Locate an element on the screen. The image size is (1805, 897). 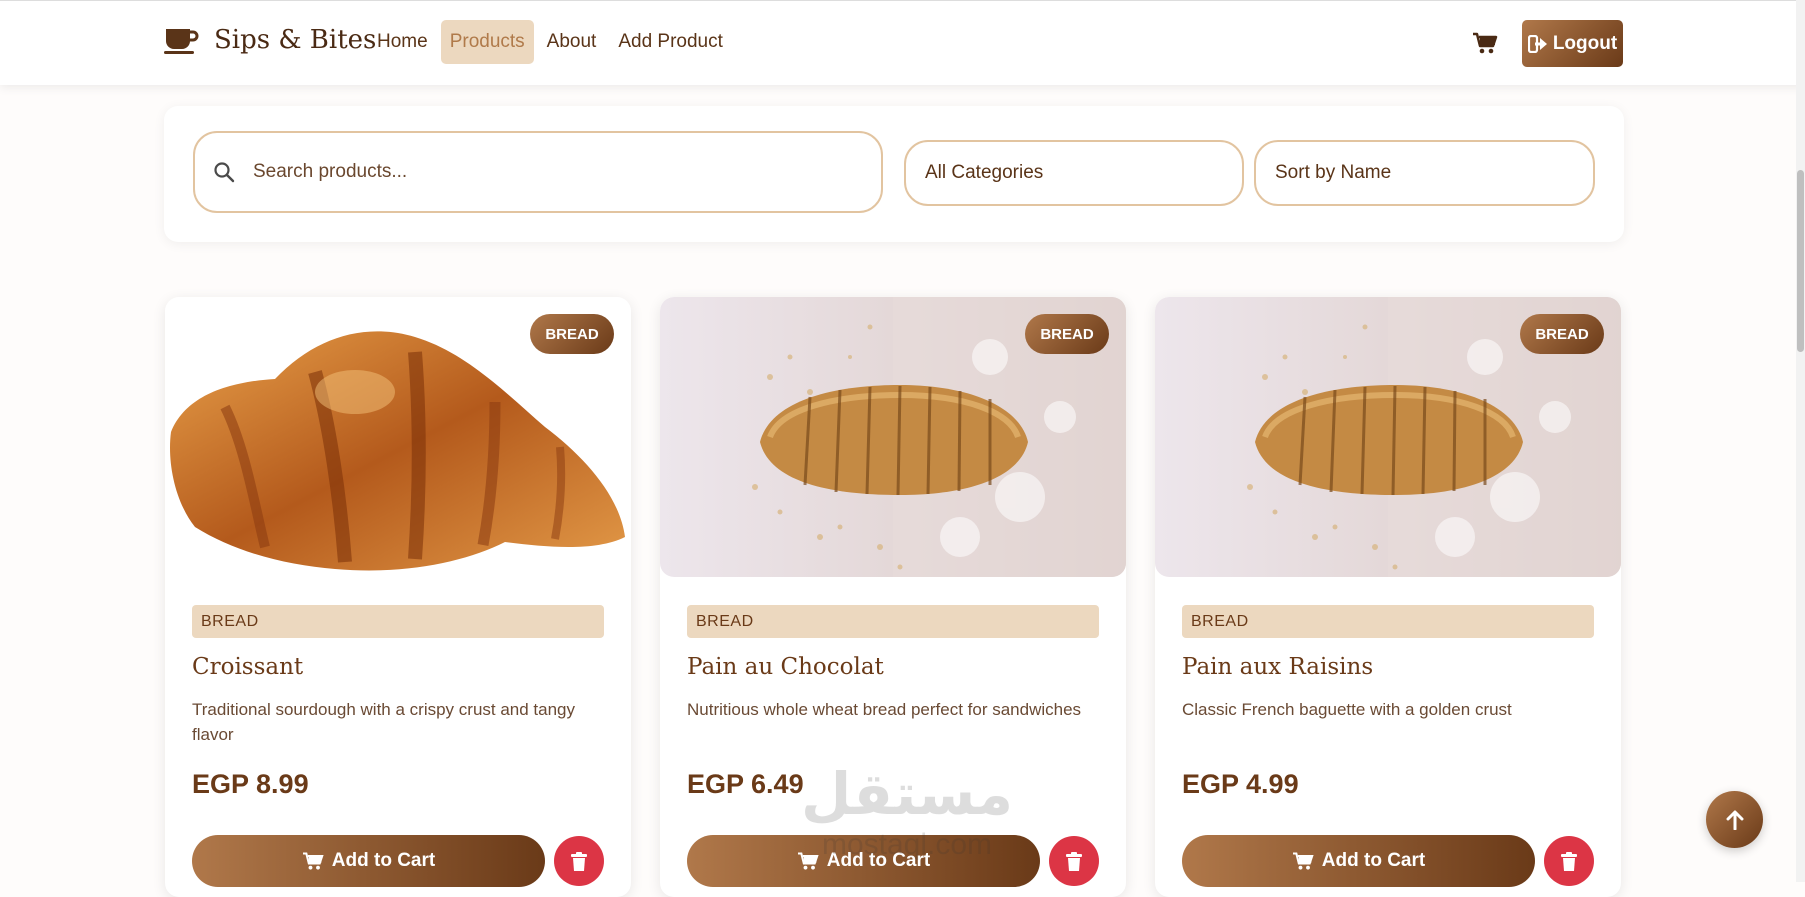
product-price: EGP 4.99 is located at coordinates (1240, 784).